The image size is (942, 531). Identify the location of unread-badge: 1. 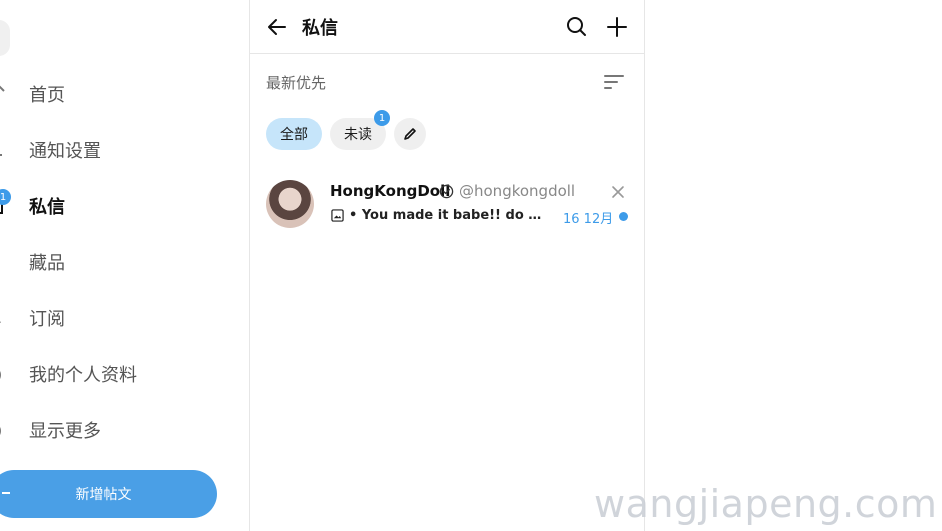
(5, 197).